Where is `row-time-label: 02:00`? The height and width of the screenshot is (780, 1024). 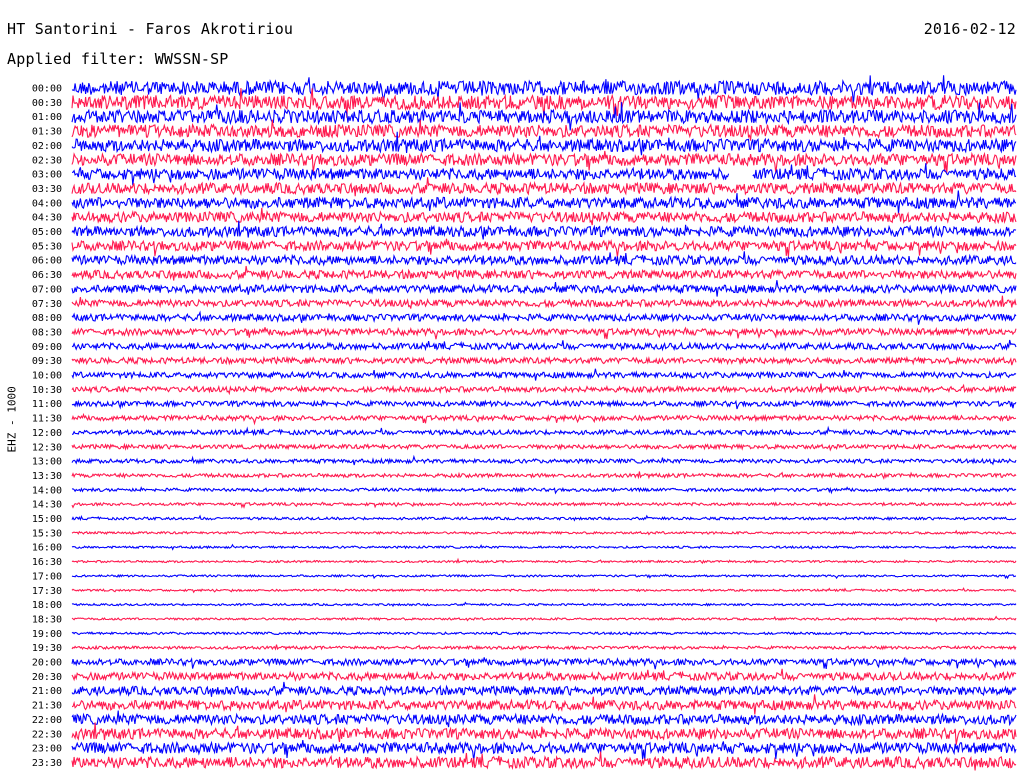 row-time-label: 02:00 is located at coordinates (47, 146).